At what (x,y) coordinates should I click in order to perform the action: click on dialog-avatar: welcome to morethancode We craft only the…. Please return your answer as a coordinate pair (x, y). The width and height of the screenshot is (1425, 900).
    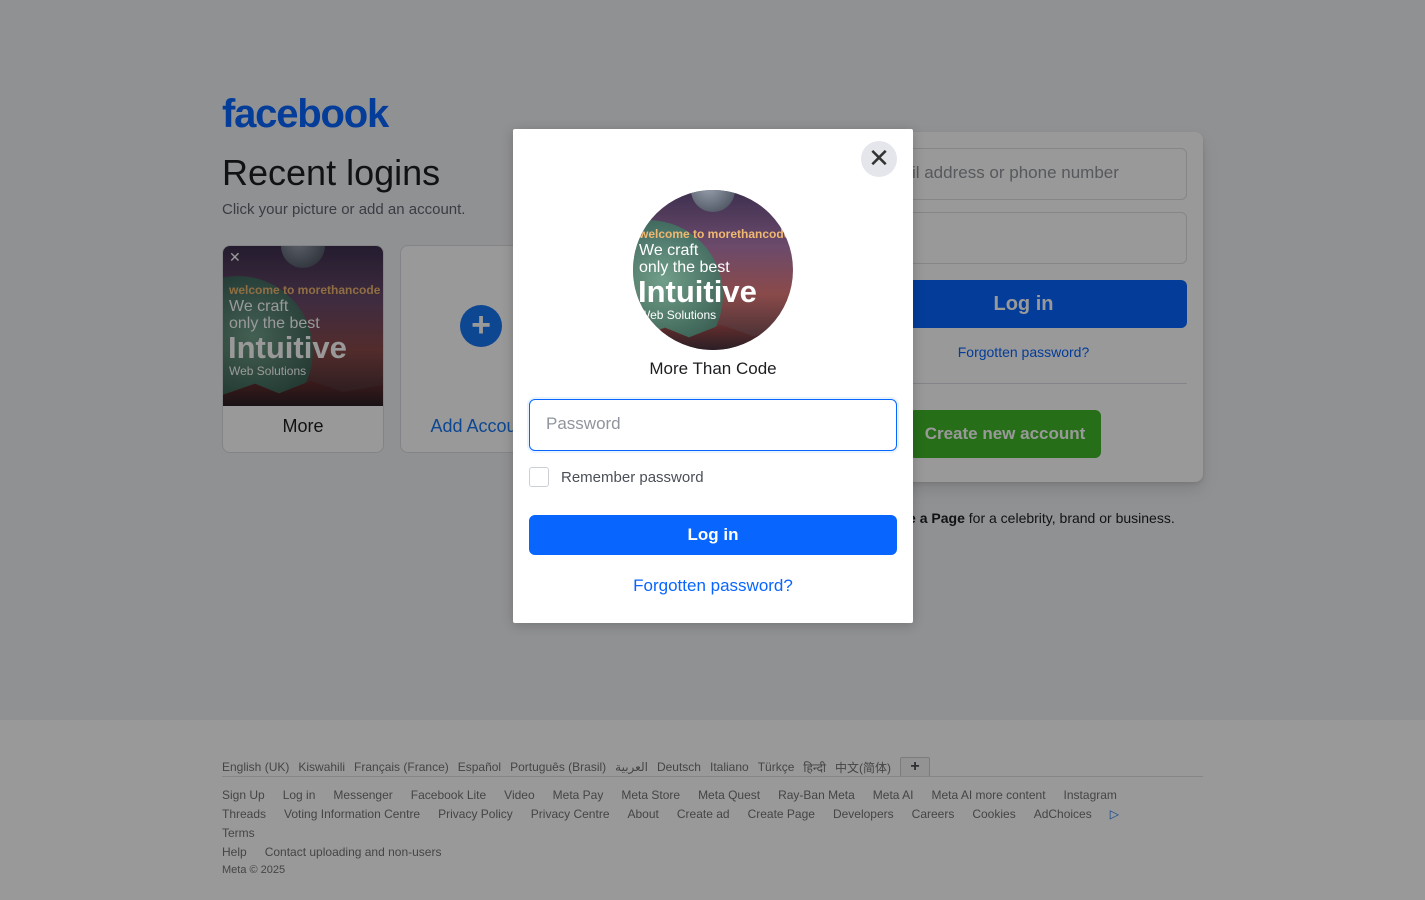
    Looking at the image, I should click on (713, 270).